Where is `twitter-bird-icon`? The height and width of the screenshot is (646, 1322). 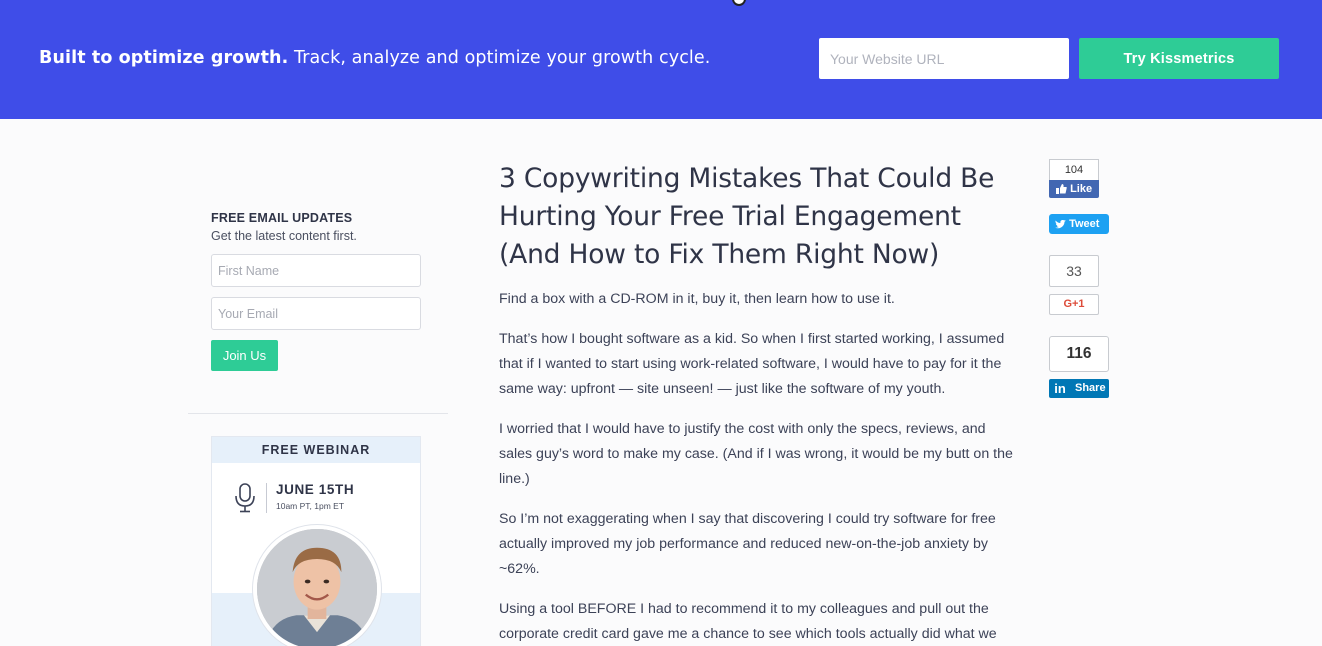 twitter-bird-icon is located at coordinates (1060, 223).